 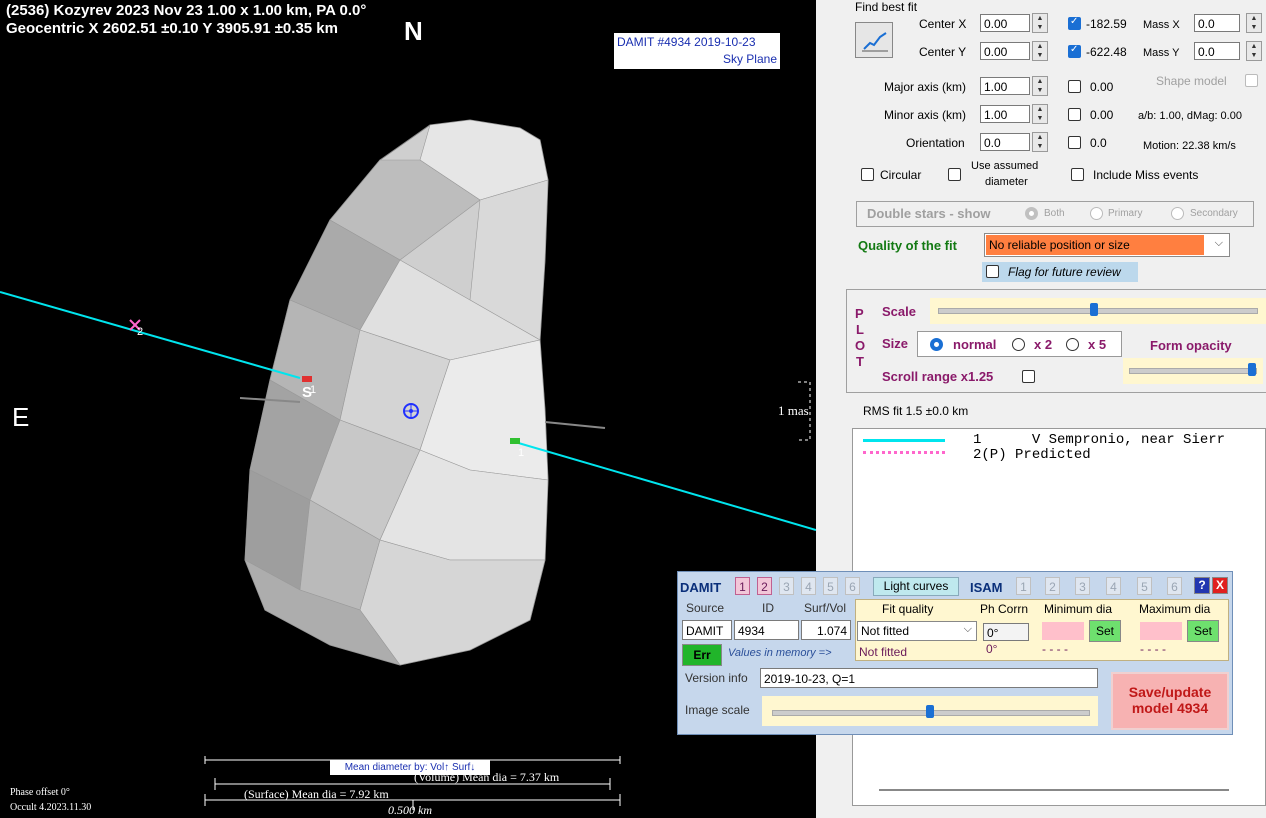 I want to click on save-update-button: Save/update model 4934, so click(x=1170, y=701).